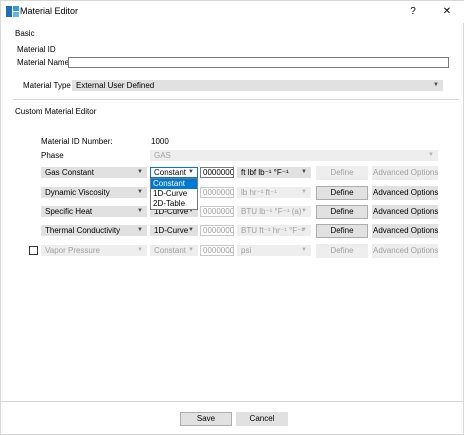 The image size is (464, 435). I want to click on thermal-conductivity-value-input: 0000000, so click(217, 230).